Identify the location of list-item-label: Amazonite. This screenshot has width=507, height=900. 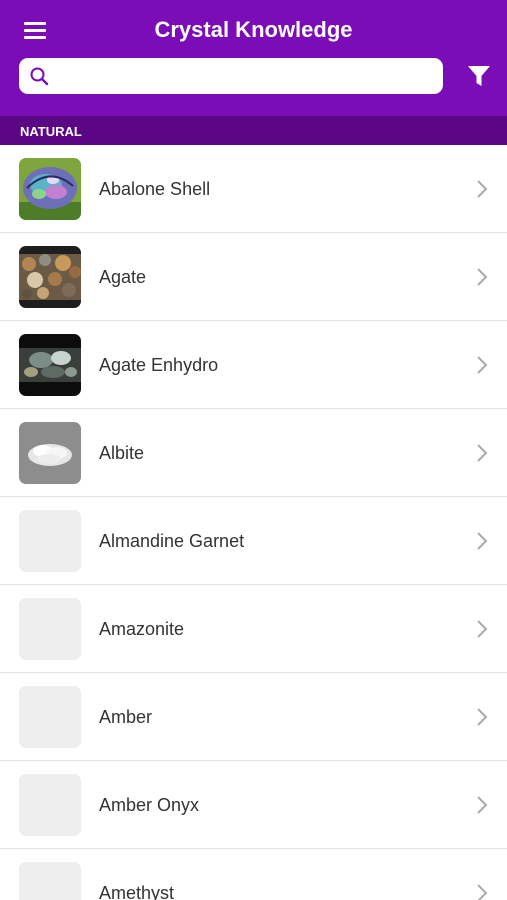
(142, 629).